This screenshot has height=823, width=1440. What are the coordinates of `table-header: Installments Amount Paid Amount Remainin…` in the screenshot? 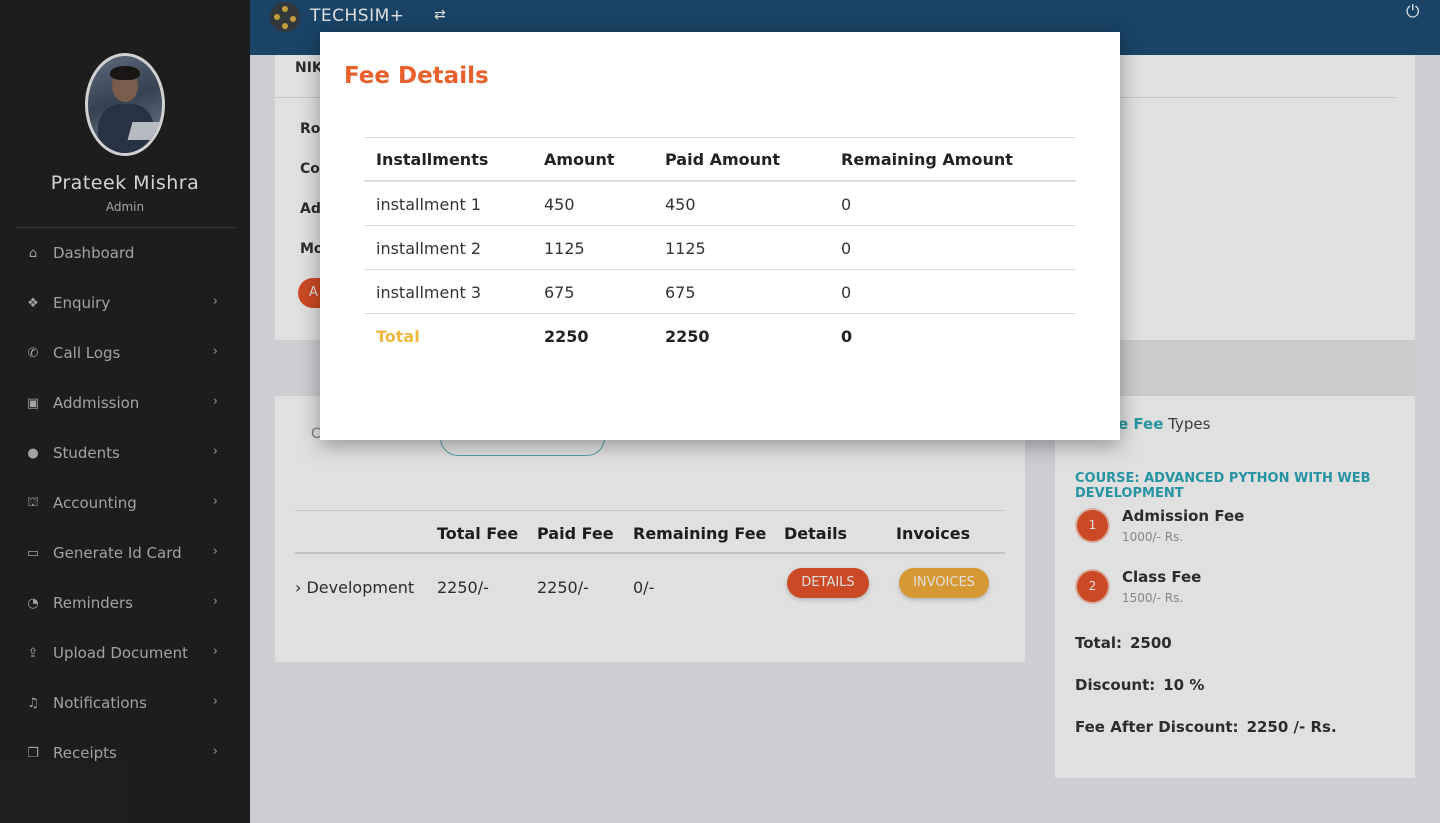 It's located at (720, 159).